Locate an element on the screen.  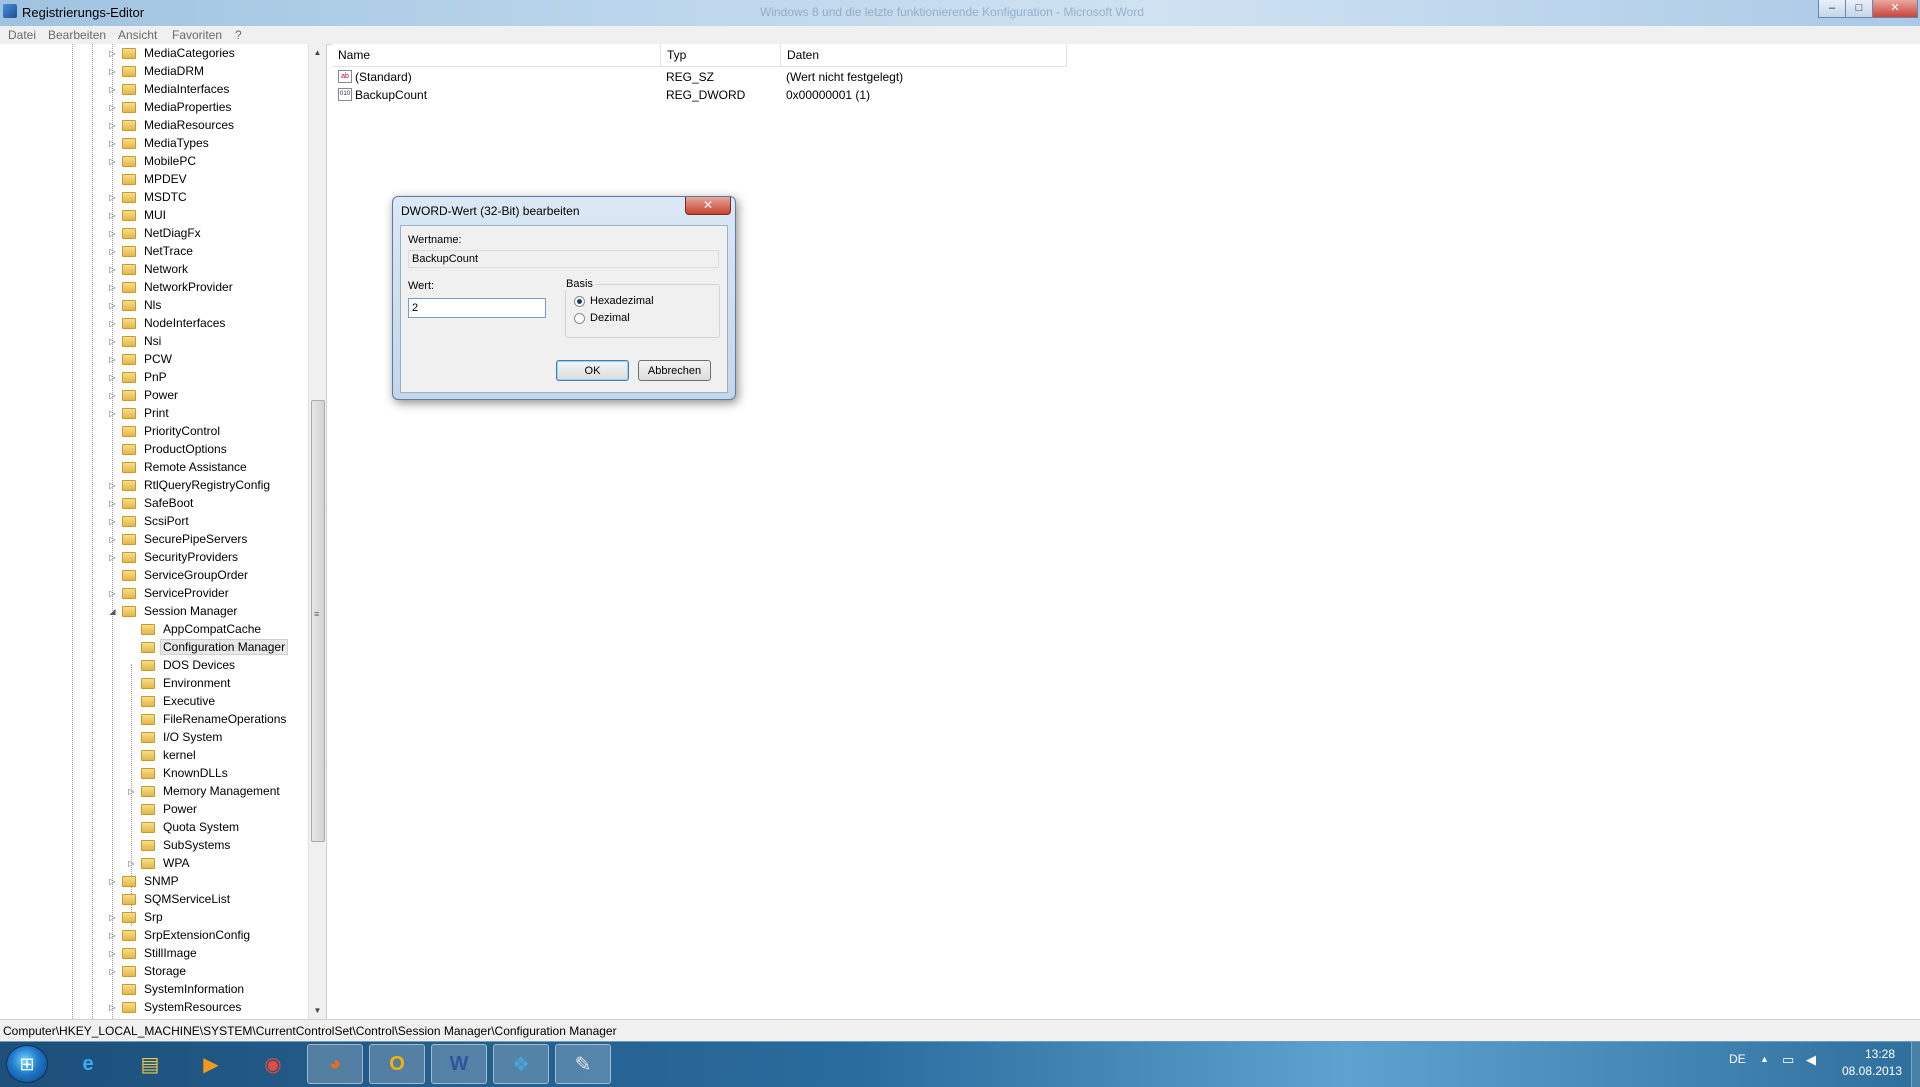
tree-scrollbar: ▲ ≡ ▼ is located at coordinates (317, 531).